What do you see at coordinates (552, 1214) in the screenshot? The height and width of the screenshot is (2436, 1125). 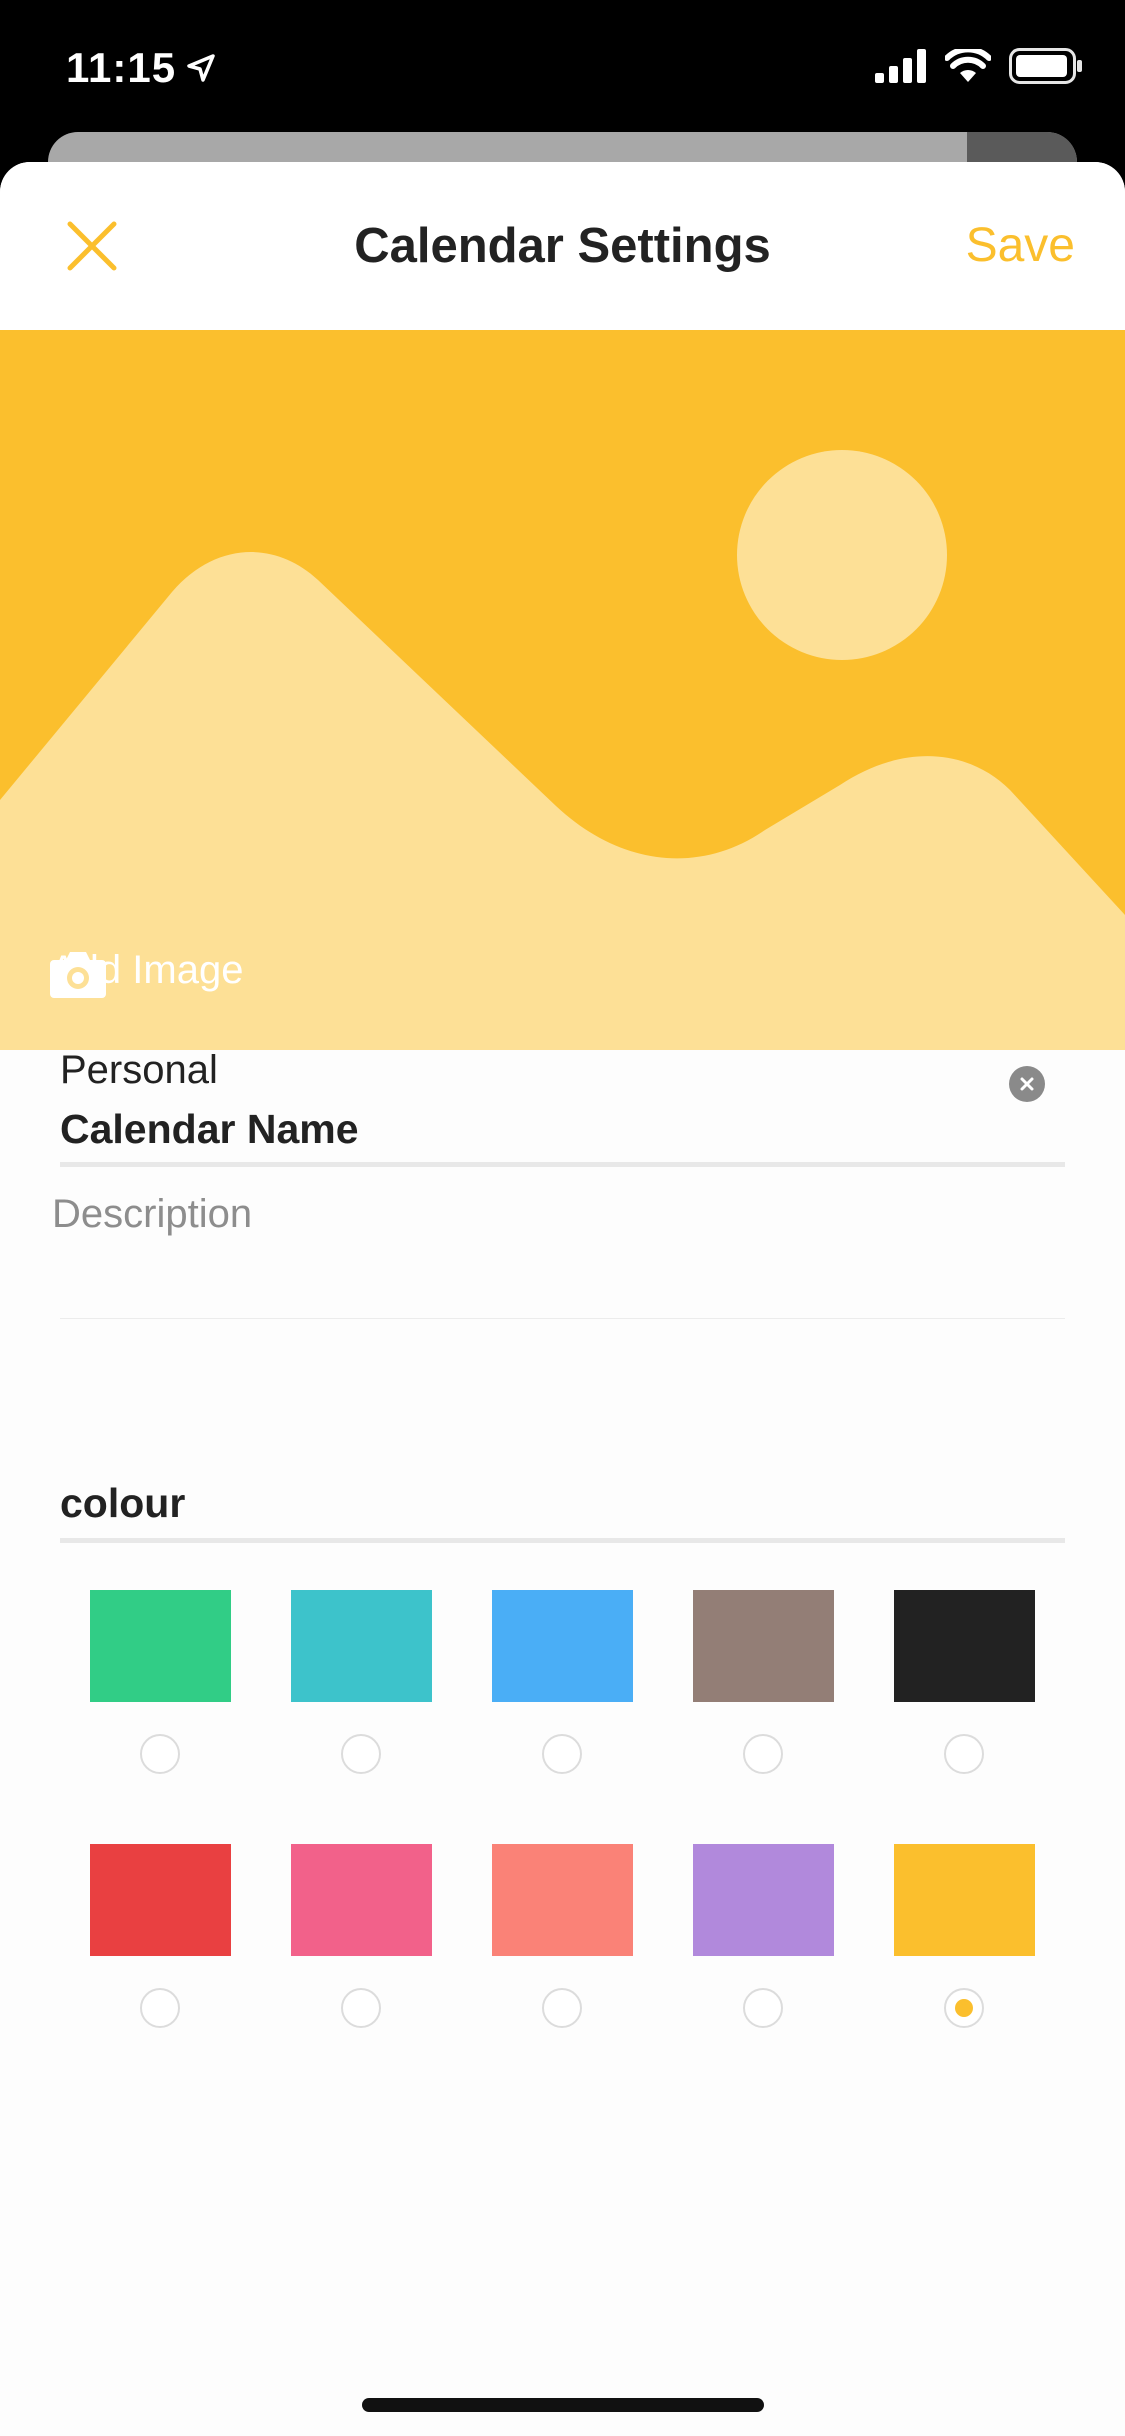 I see `description-input` at bounding box center [552, 1214].